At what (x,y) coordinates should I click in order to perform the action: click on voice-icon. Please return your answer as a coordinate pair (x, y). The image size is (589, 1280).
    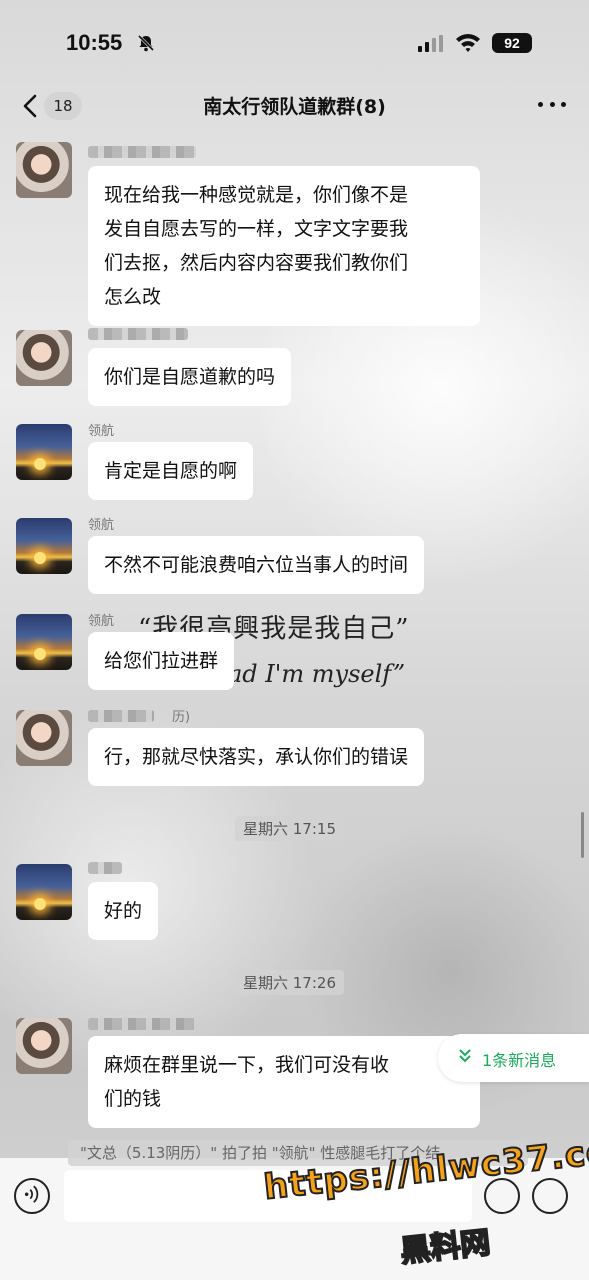
    Looking at the image, I should click on (32, 1196).